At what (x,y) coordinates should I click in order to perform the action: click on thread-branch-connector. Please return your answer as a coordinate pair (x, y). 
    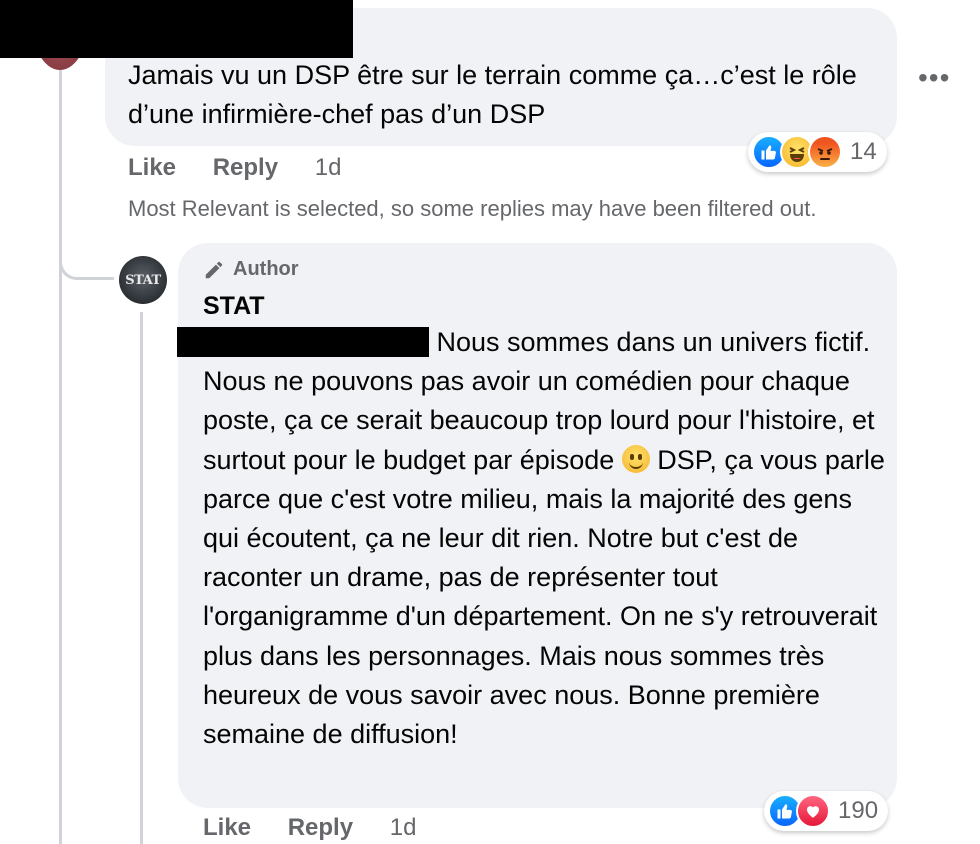
    Looking at the image, I should click on (86, 259).